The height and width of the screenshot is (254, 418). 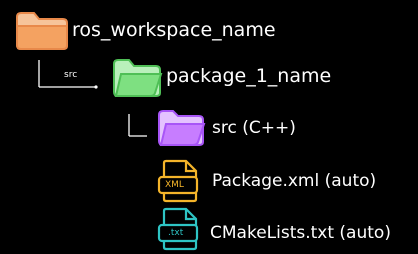 I want to click on xml-badge: XML, so click(x=174, y=185).